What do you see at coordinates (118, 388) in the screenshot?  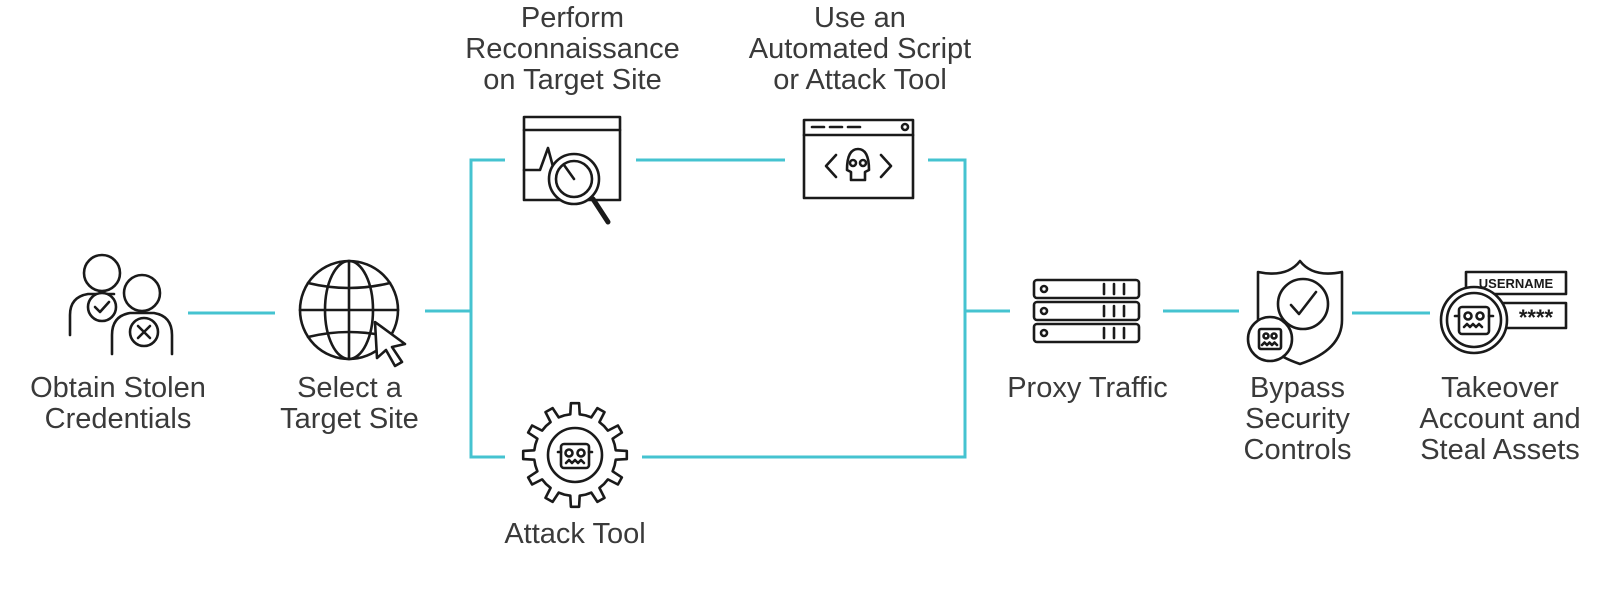 I see `label-line: Obtain Stolen` at bounding box center [118, 388].